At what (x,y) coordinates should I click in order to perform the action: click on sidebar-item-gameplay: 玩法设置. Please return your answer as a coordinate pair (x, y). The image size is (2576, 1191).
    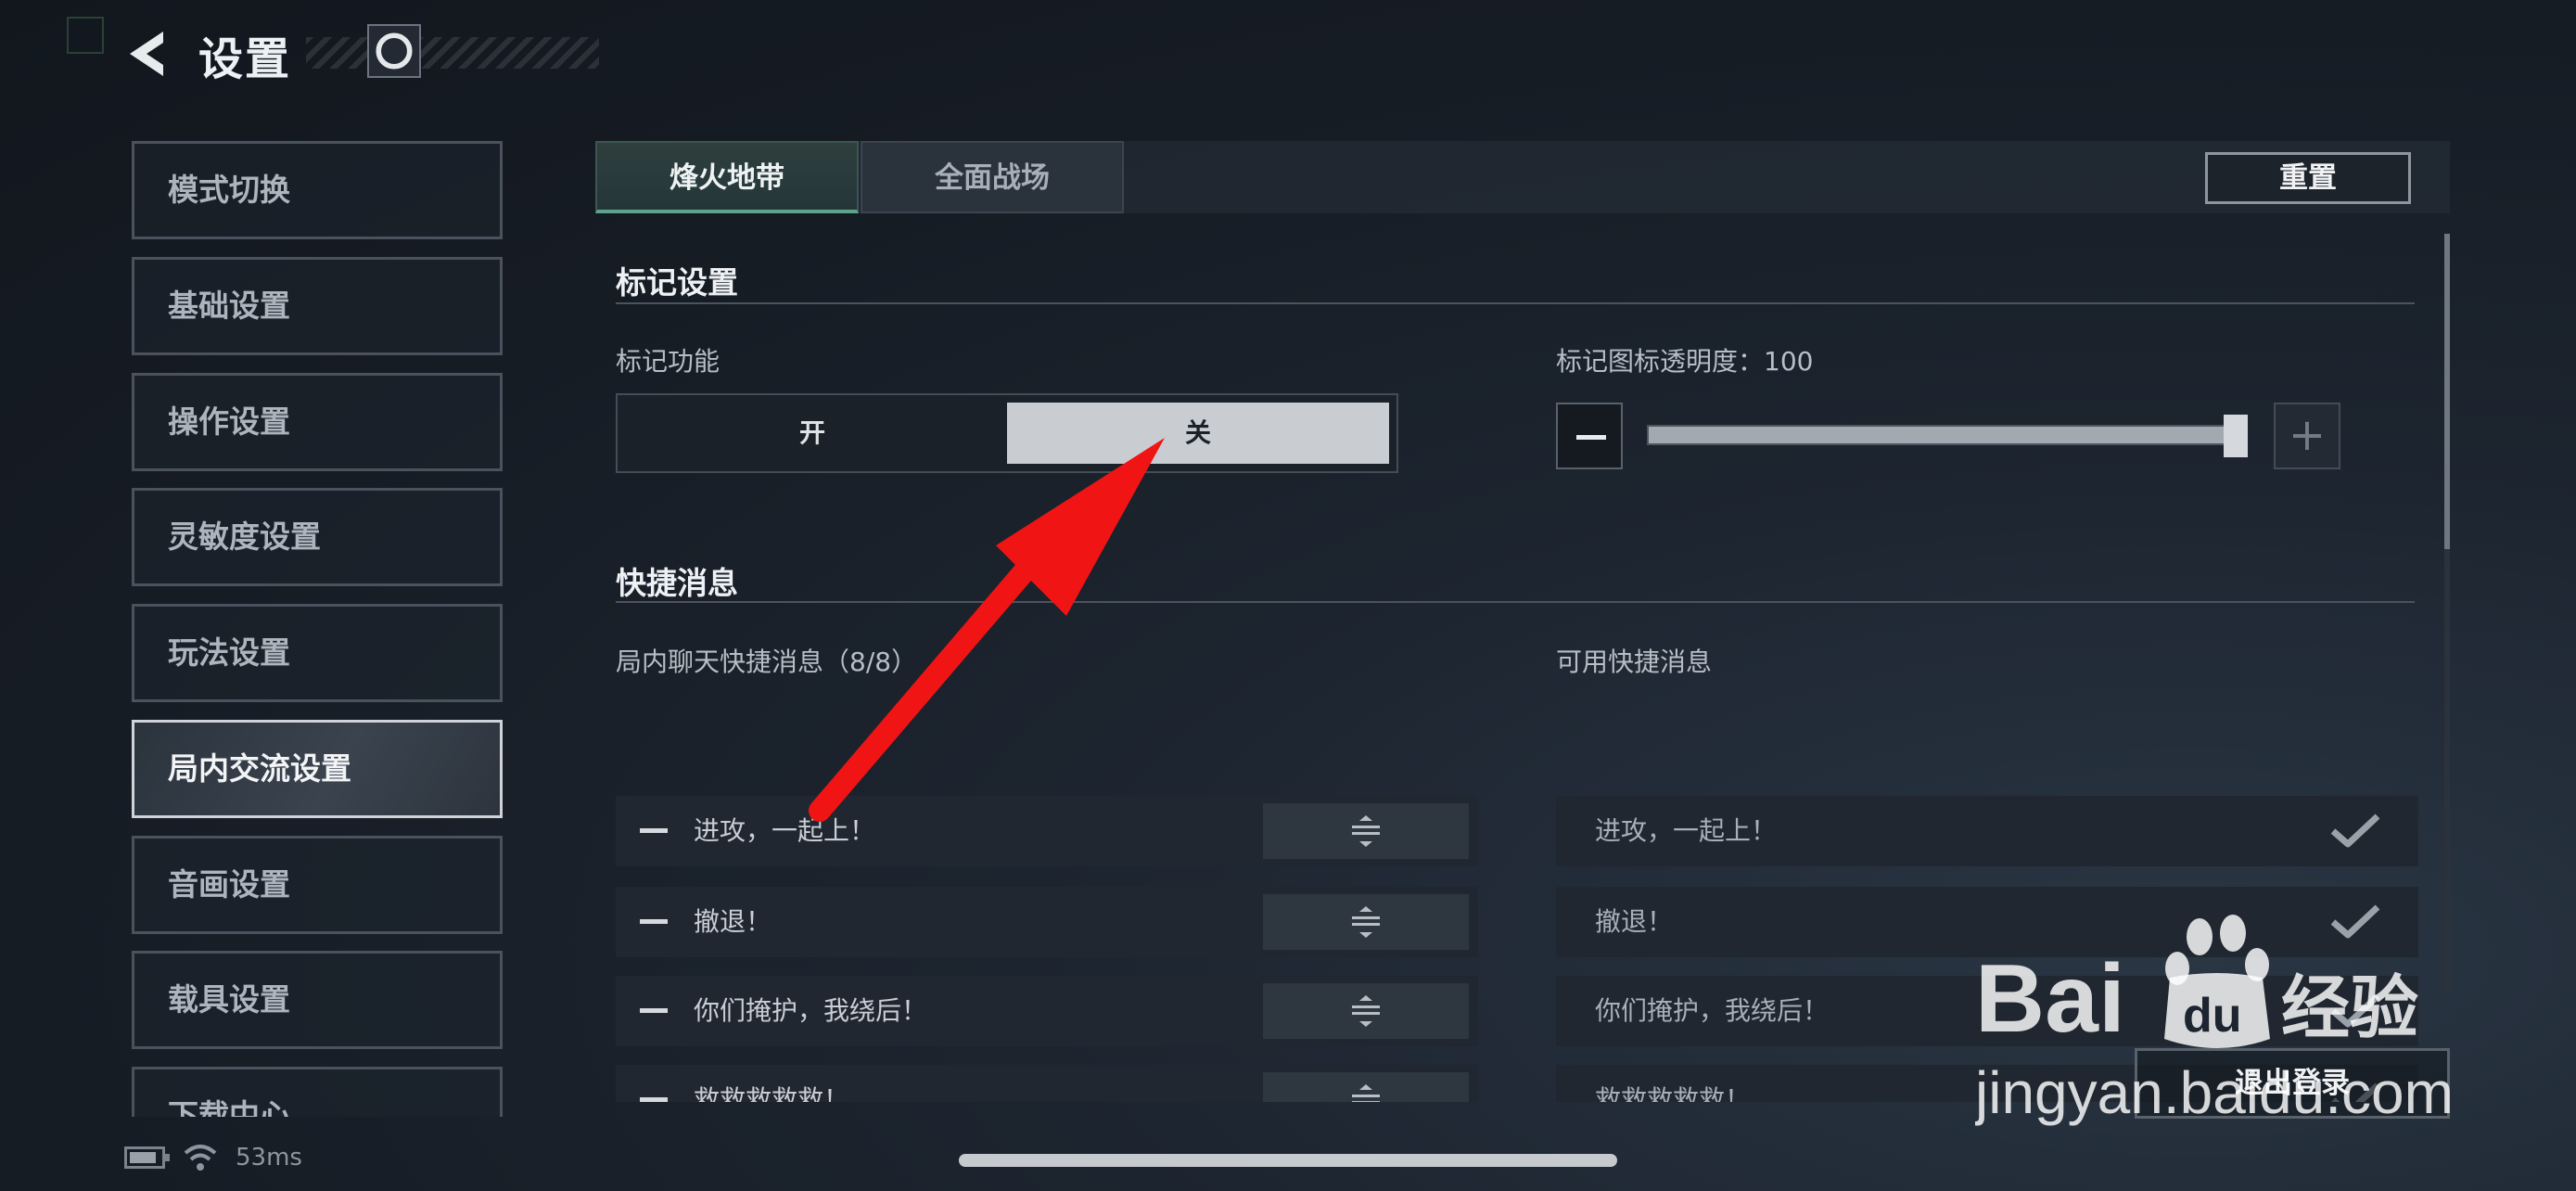
    Looking at the image, I should click on (318, 653).